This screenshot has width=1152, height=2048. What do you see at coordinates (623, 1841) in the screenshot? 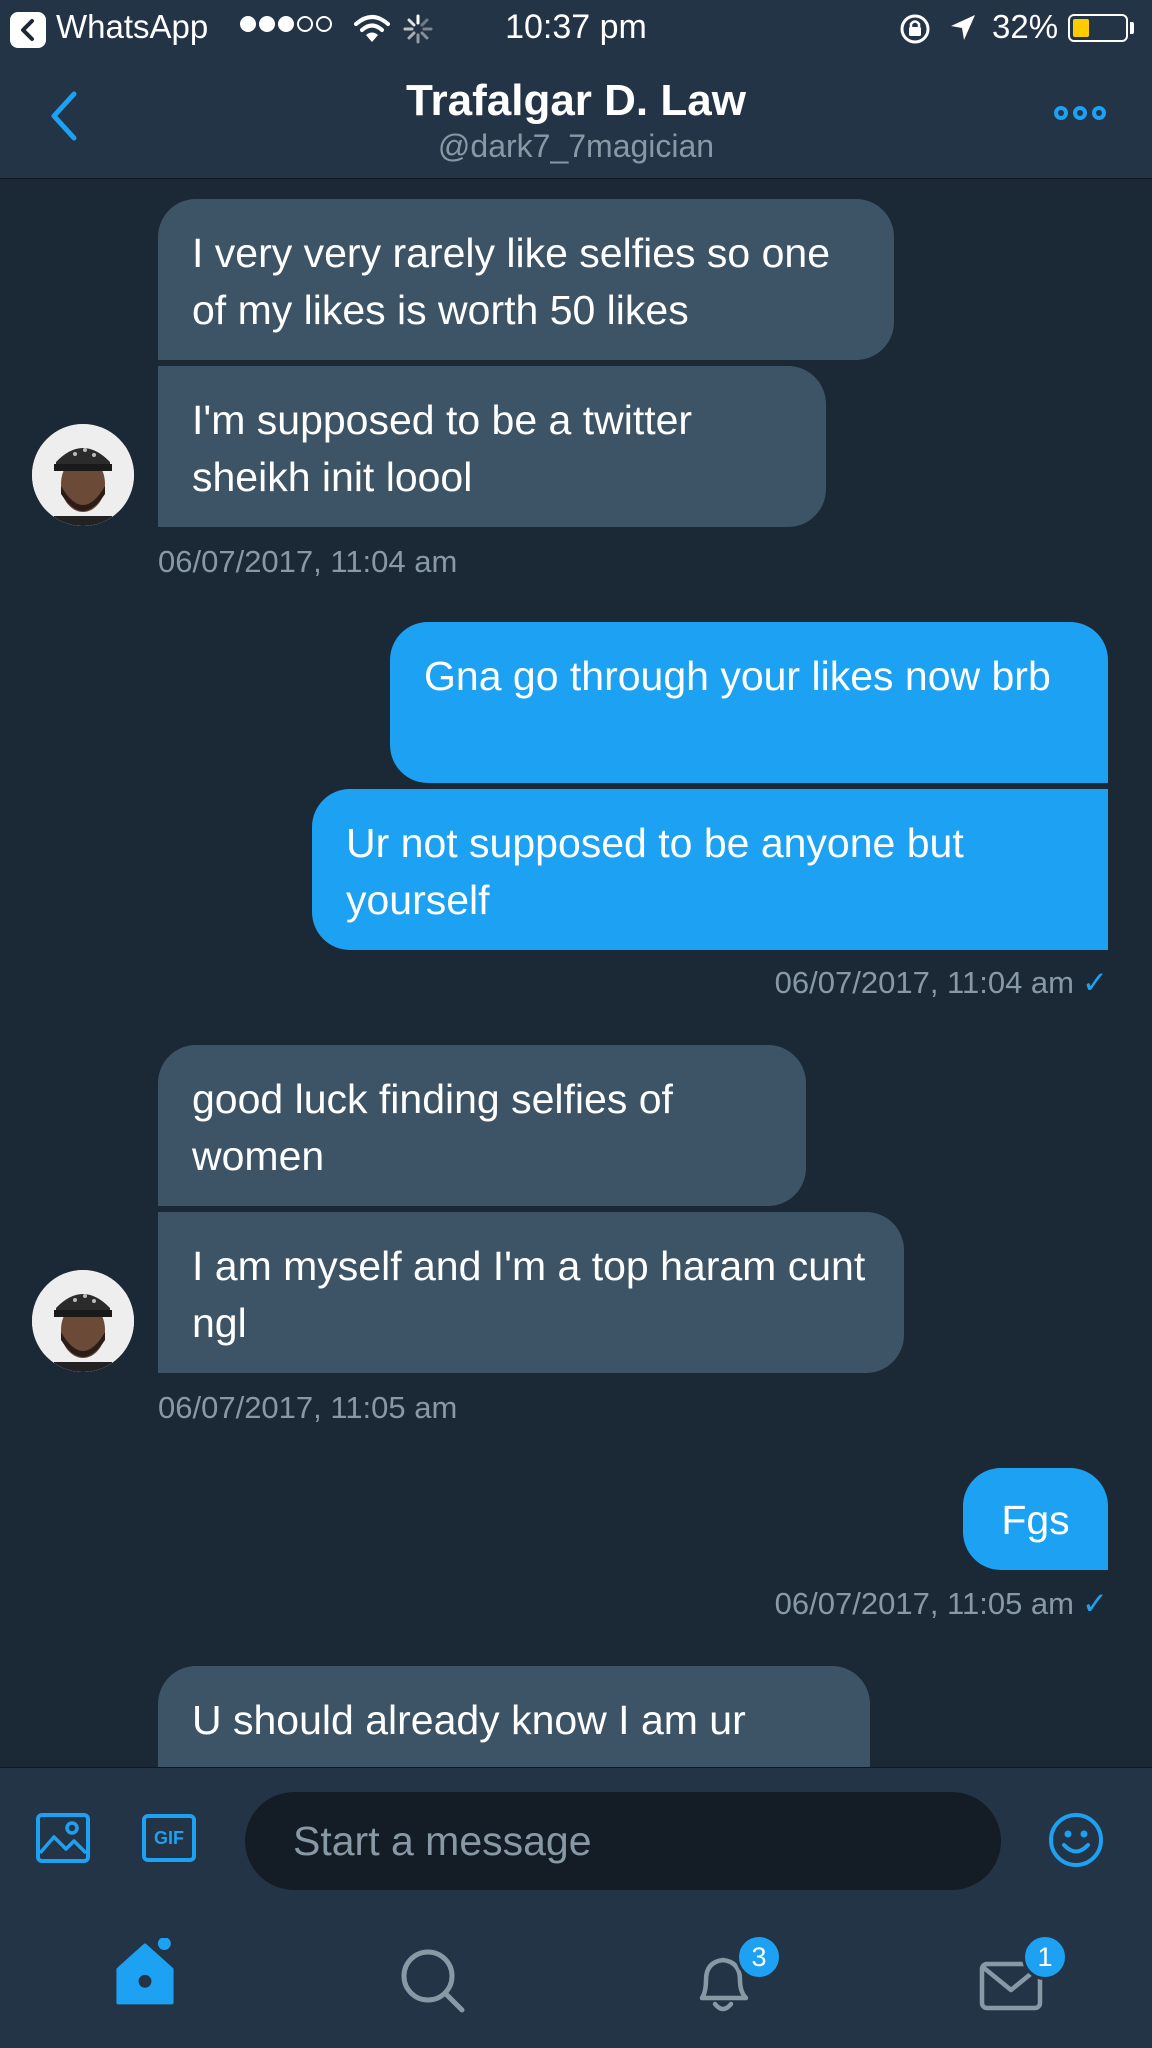
I see `message-input` at bounding box center [623, 1841].